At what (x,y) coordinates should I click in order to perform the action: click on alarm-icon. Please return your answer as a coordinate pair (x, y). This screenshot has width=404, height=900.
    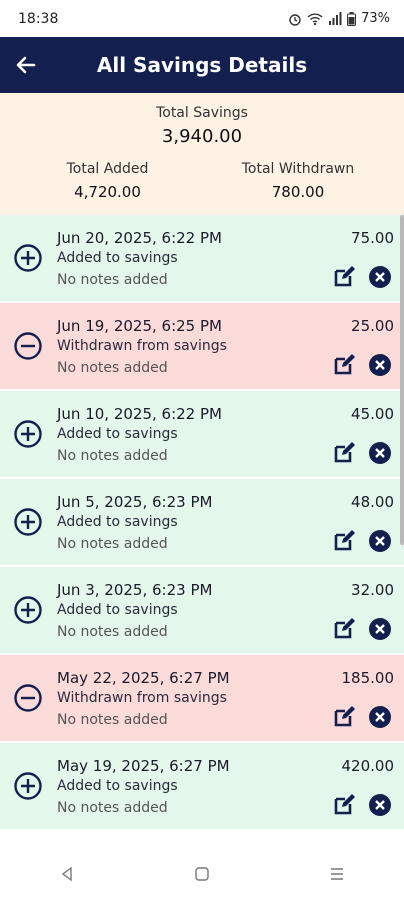
    Looking at the image, I should click on (295, 19).